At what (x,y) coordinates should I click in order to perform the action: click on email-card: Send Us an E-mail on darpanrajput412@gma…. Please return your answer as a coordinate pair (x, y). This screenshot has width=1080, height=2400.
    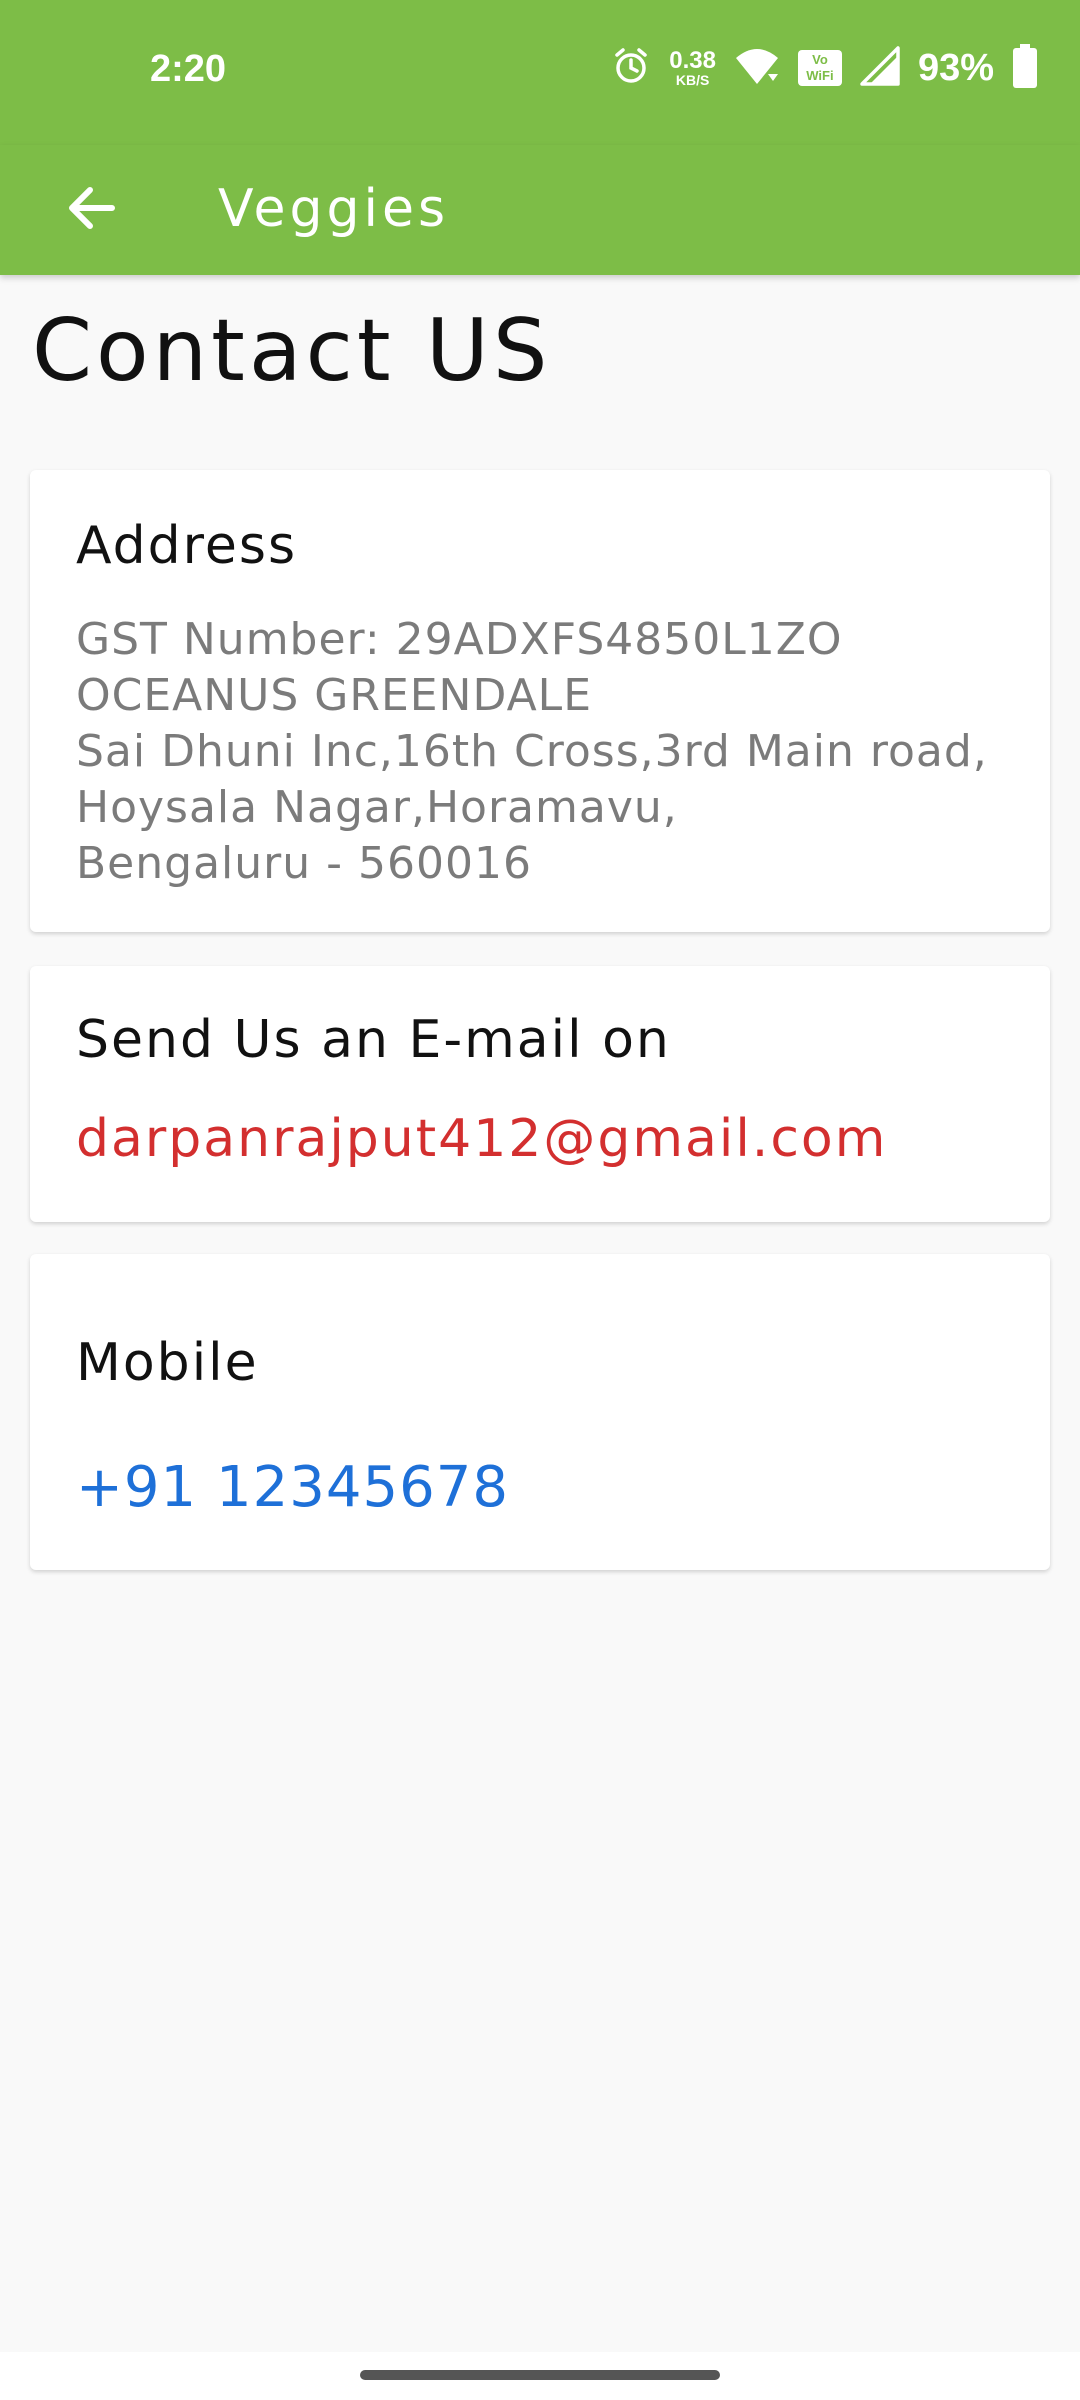
    Looking at the image, I should click on (540, 1094).